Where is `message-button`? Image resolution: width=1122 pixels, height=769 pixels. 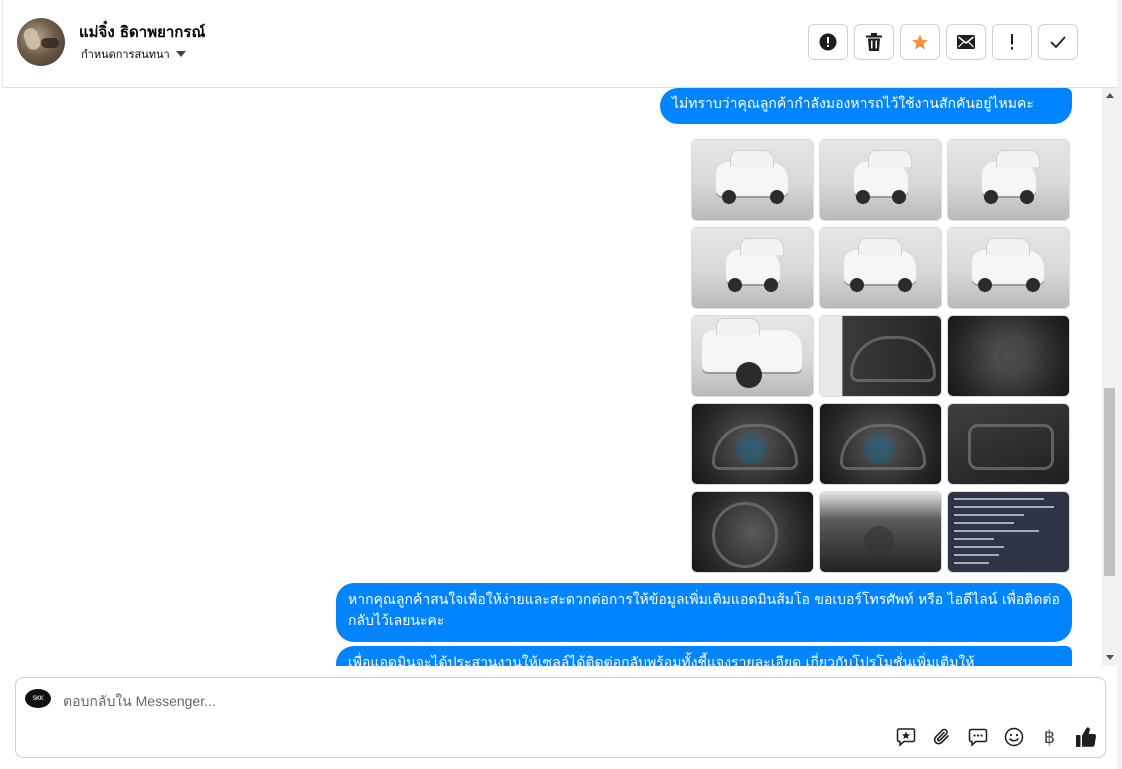 message-button is located at coordinates (977, 737).